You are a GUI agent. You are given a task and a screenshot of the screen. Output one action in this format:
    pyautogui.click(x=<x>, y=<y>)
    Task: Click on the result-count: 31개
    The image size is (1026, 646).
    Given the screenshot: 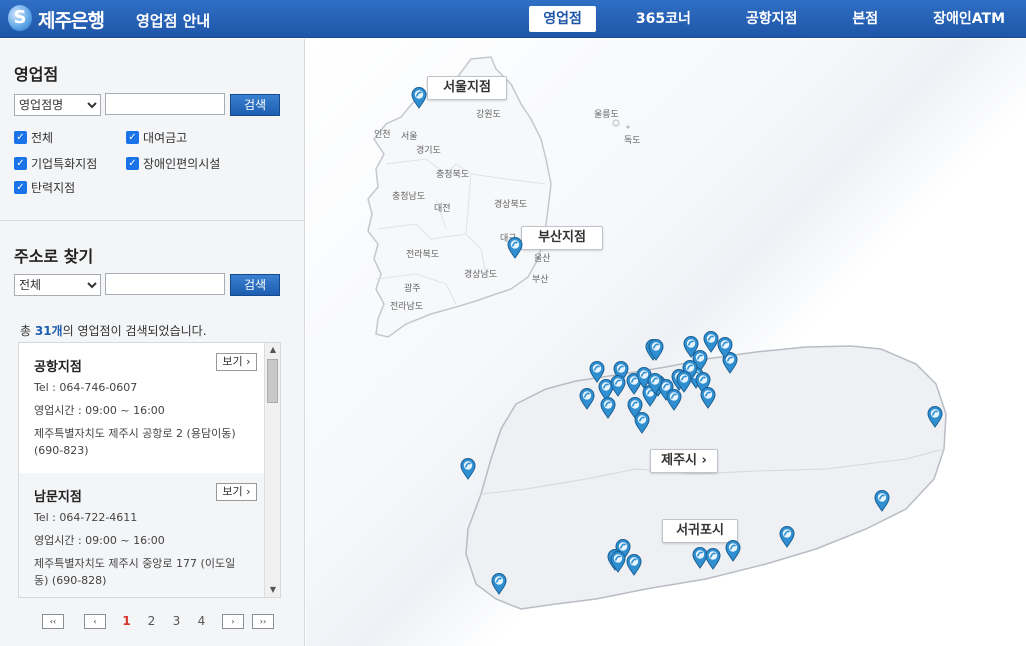 What is the action you would take?
    pyautogui.click(x=48, y=331)
    